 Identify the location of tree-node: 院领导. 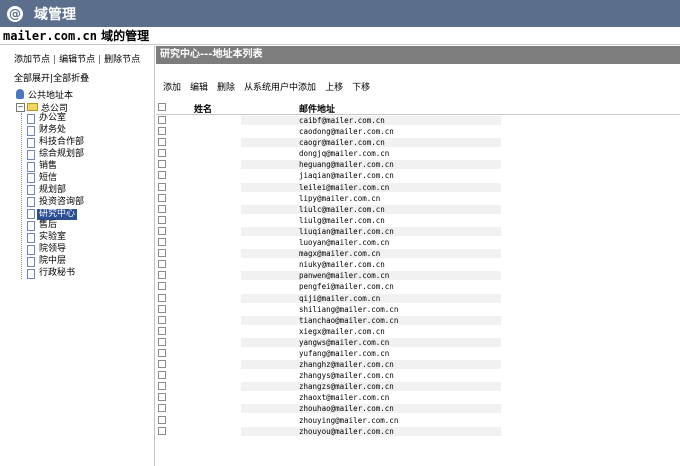
(54, 250).